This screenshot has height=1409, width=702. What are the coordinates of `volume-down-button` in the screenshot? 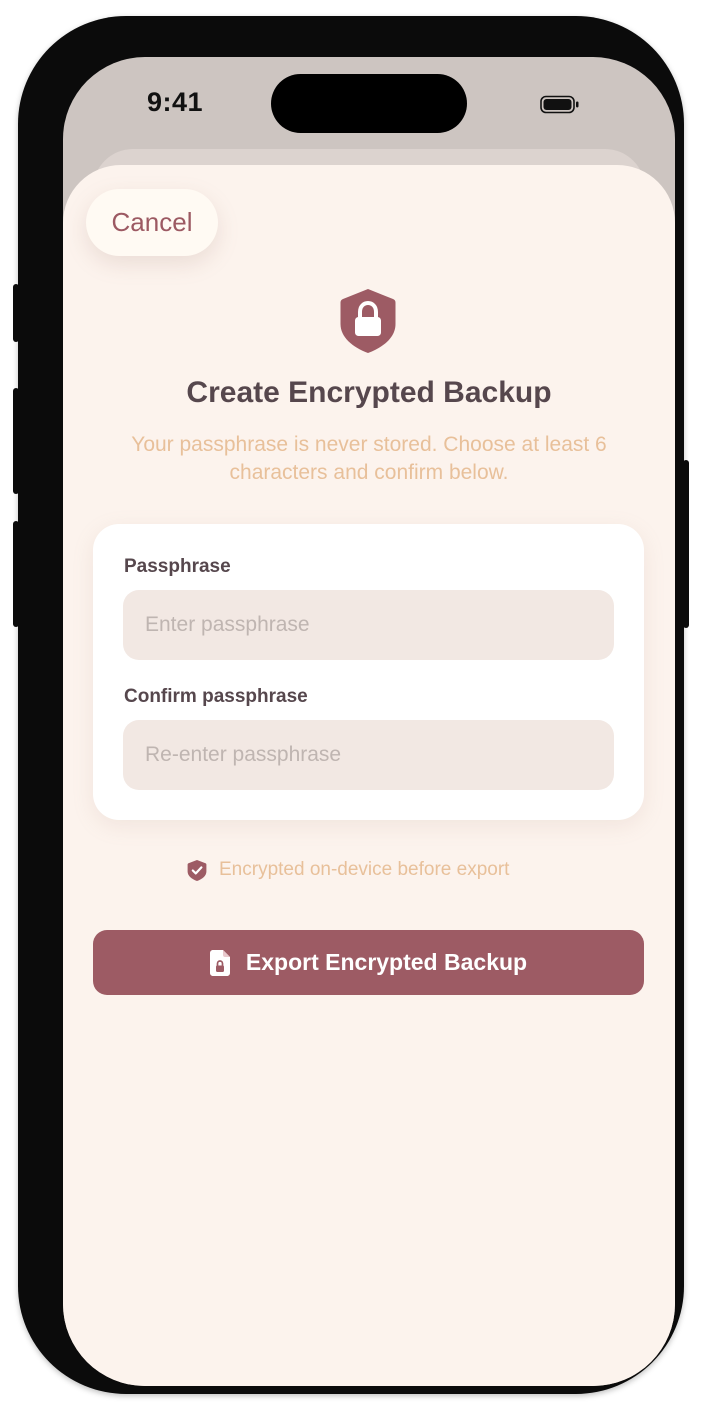 It's located at (16, 574).